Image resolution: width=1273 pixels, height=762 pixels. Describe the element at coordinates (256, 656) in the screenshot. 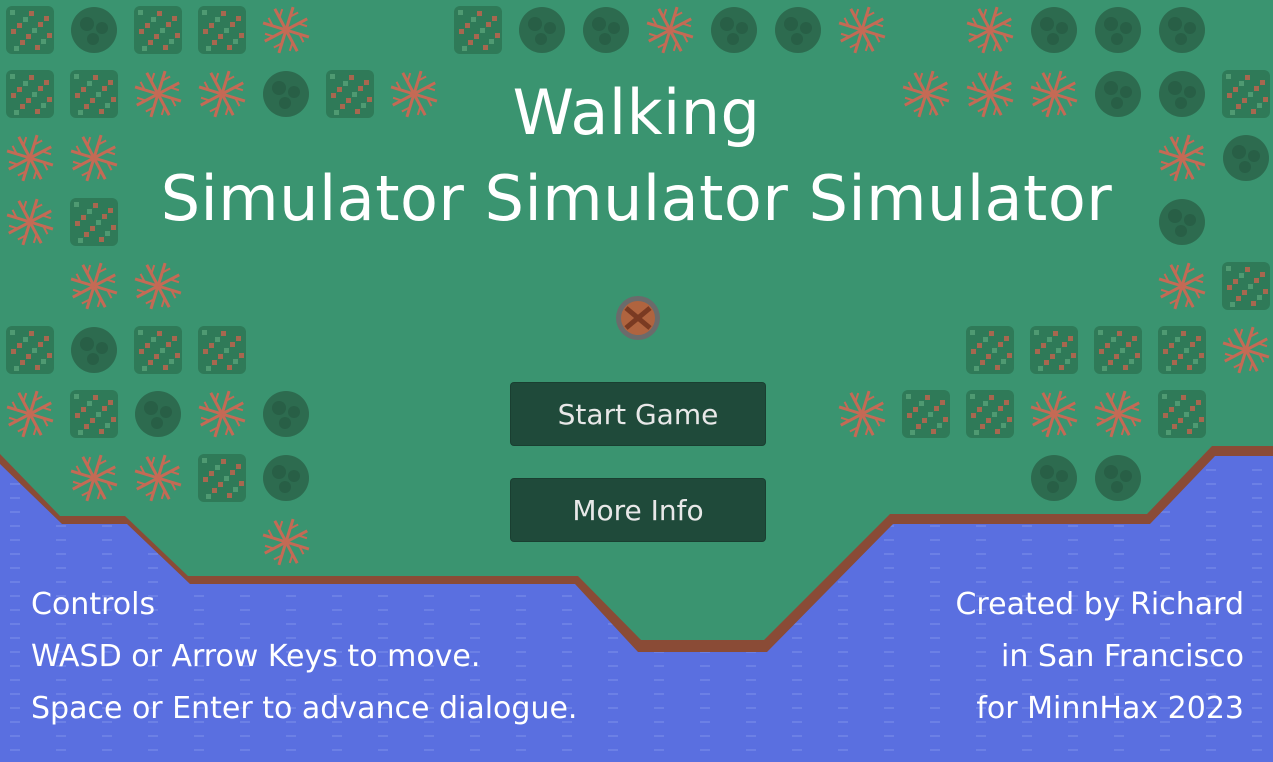

I see `controls-move-text: WASD or Arrow Keys to move.` at that location.